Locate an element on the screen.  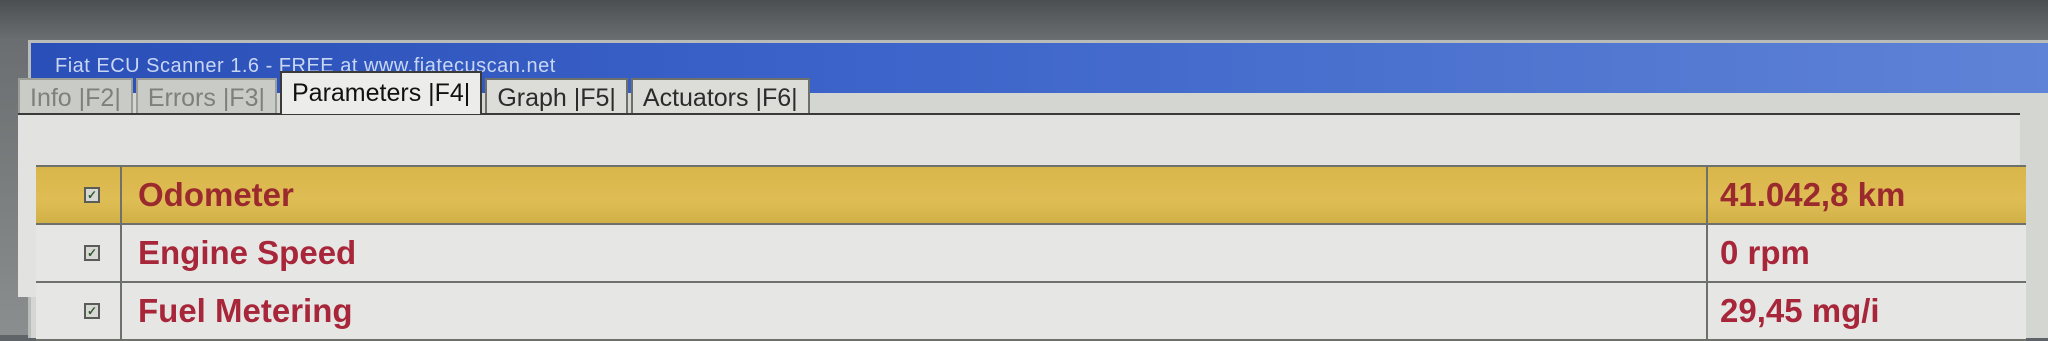
parameter-value: 41.042,8 km is located at coordinates (1813, 194).